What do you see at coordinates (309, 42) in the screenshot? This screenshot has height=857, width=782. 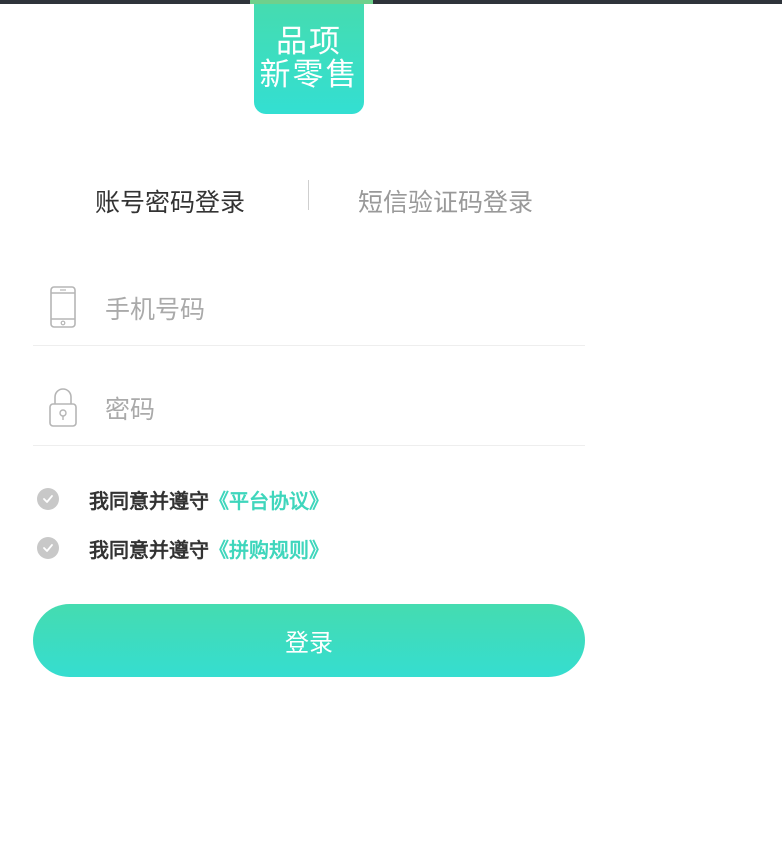 I see `logo-line-1: 品项` at bounding box center [309, 42].